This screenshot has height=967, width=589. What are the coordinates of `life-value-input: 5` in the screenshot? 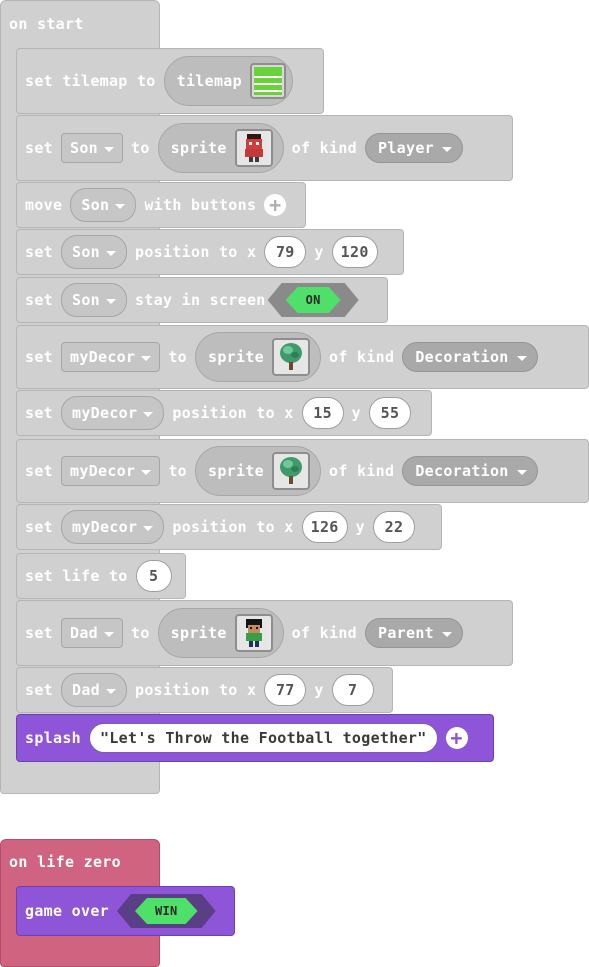 It's located at (153, 576).